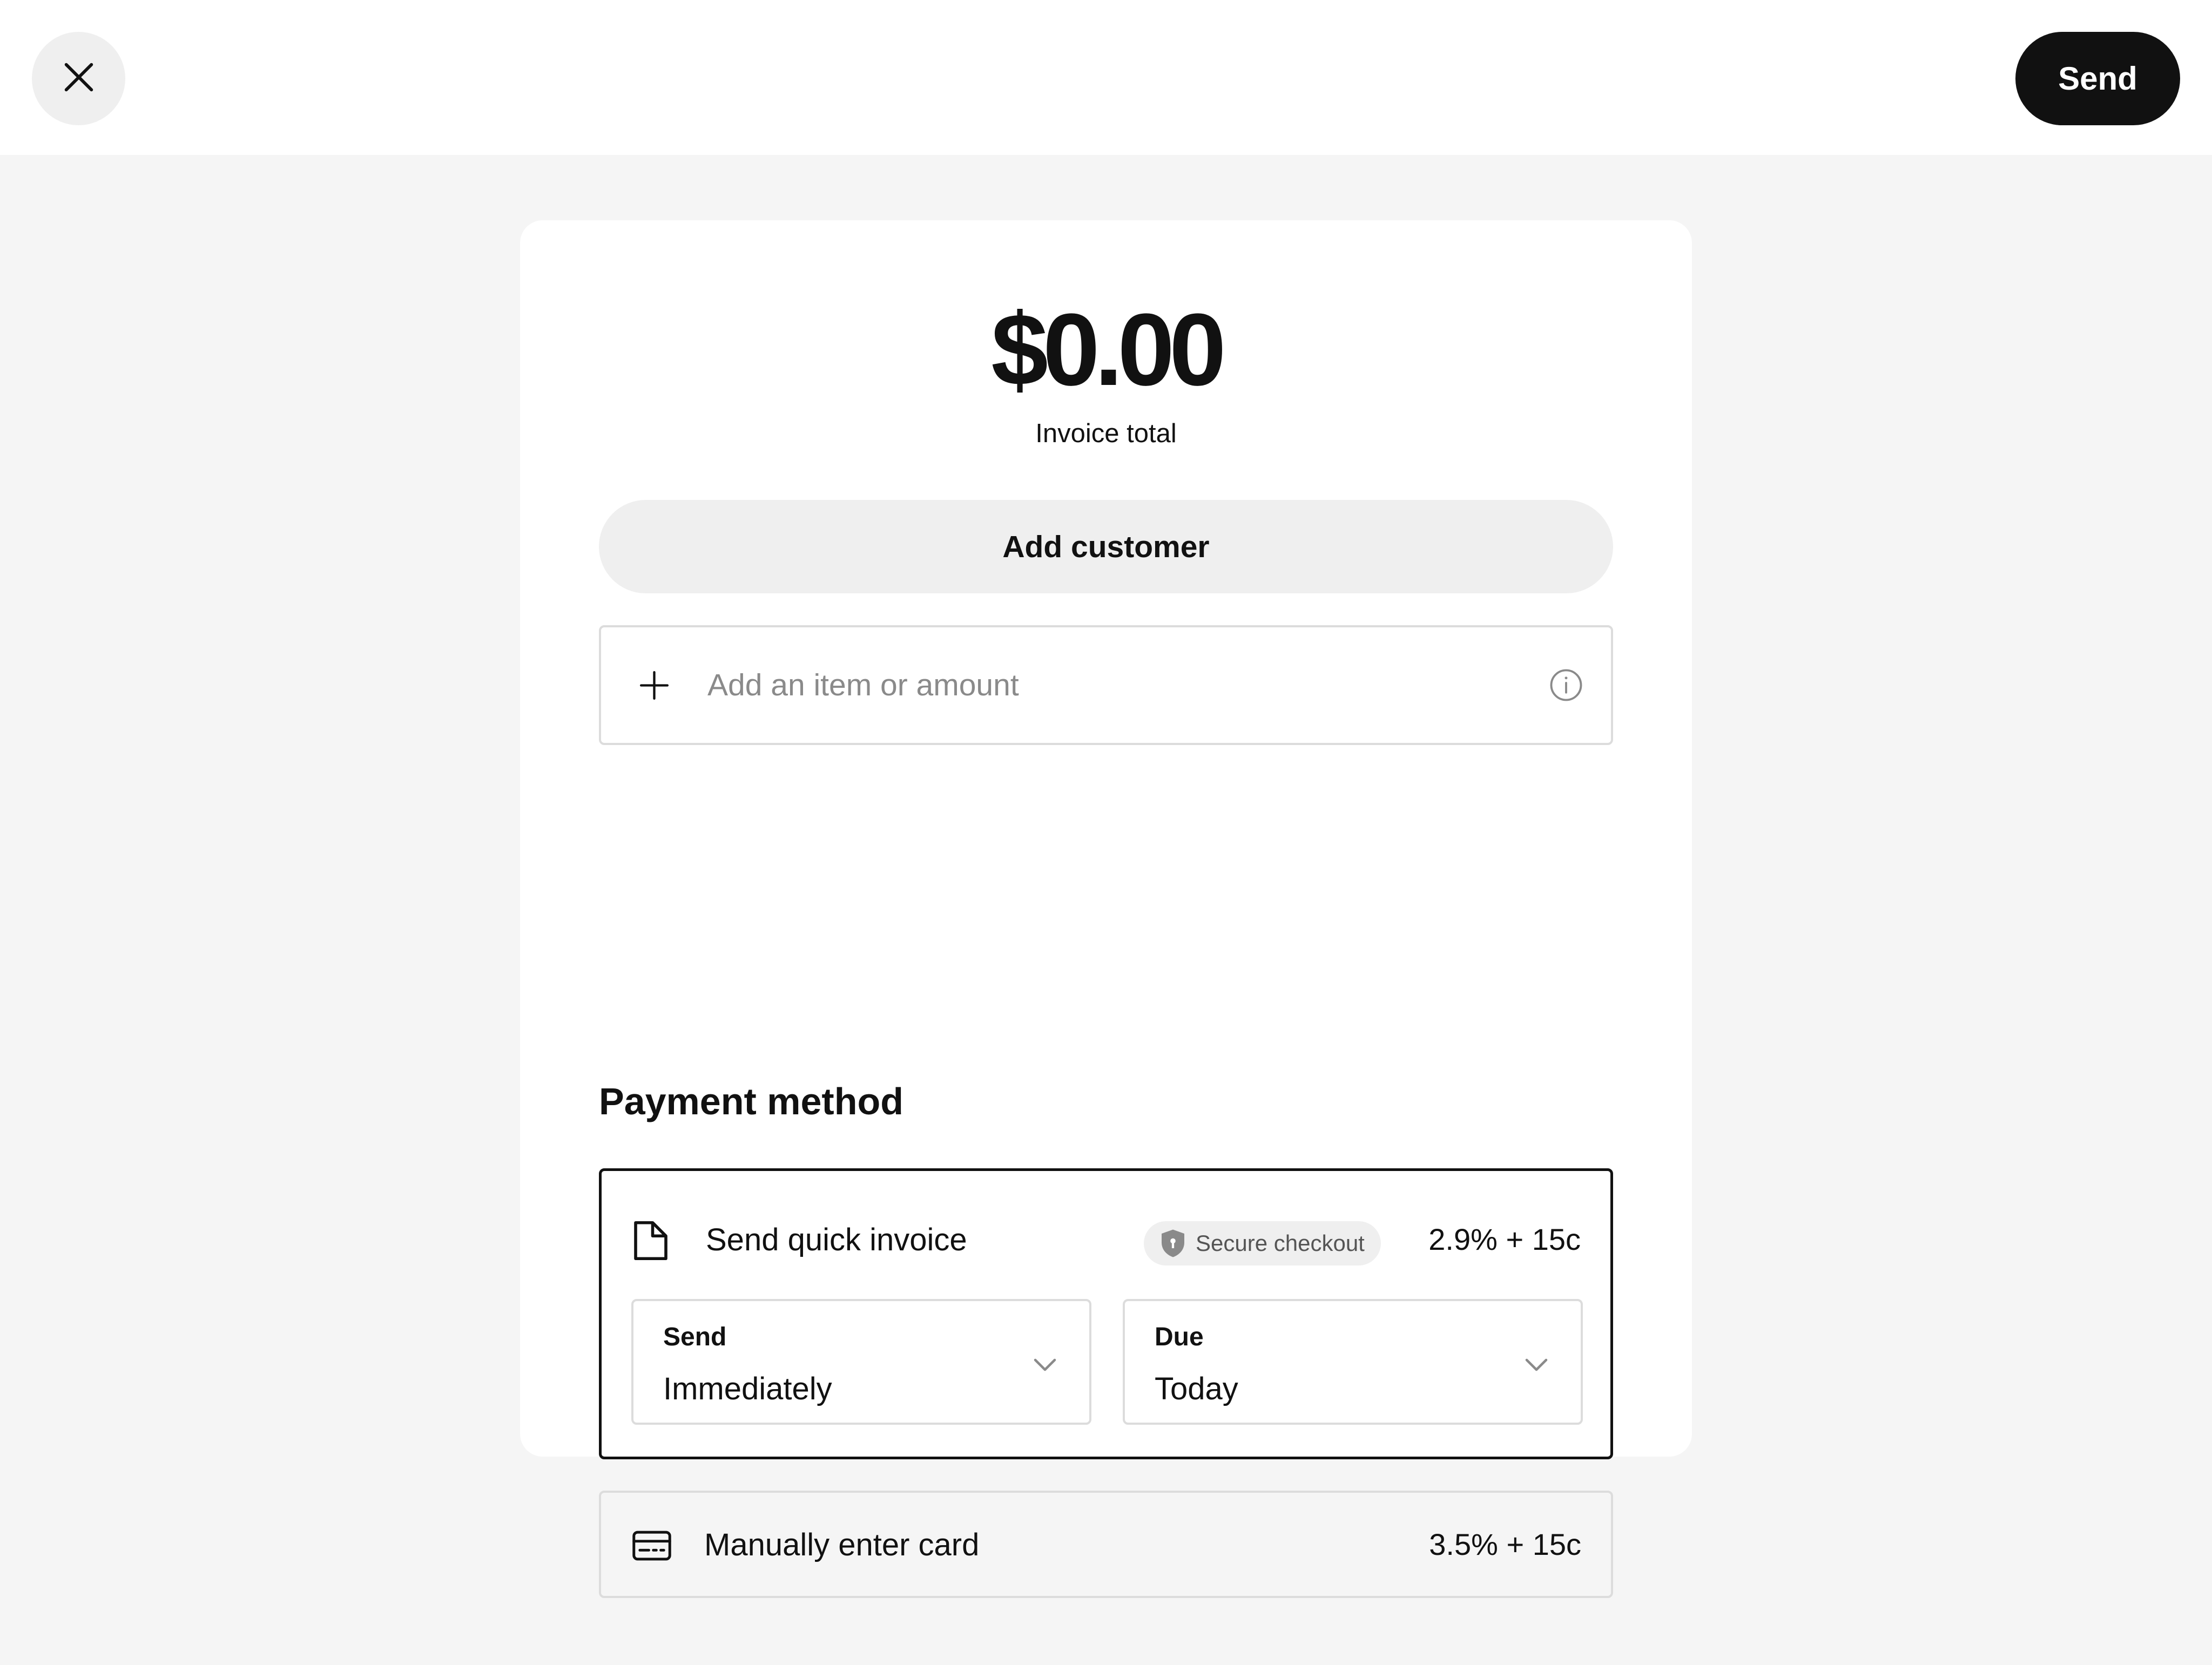  I want to click on secure-checkout-badge: Secure checkout, so click(1262, 1243).